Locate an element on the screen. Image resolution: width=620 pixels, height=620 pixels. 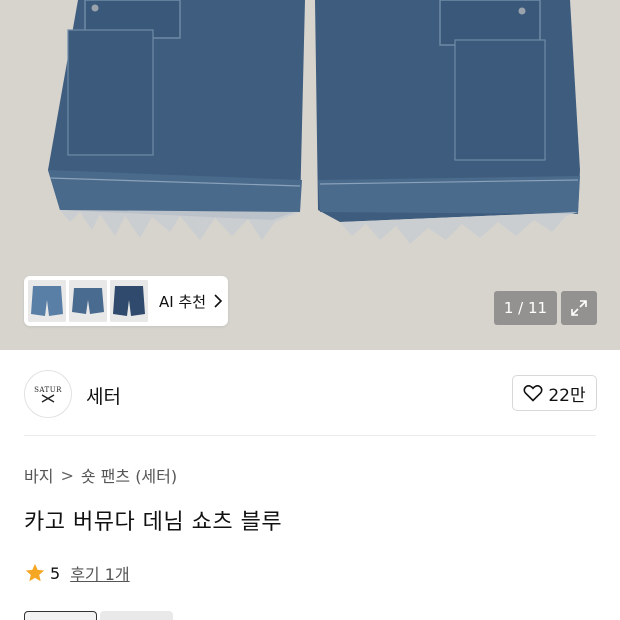
expand-button is located at coordinates (579, 308).